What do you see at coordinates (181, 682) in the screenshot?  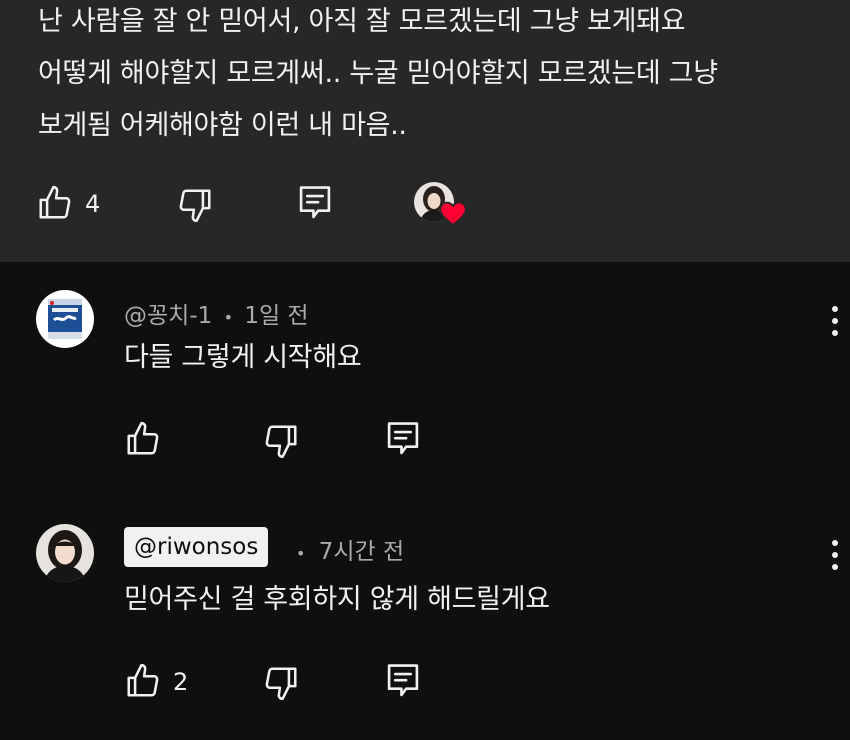 I see `like-count: 2` at bounding box center [181, 682].